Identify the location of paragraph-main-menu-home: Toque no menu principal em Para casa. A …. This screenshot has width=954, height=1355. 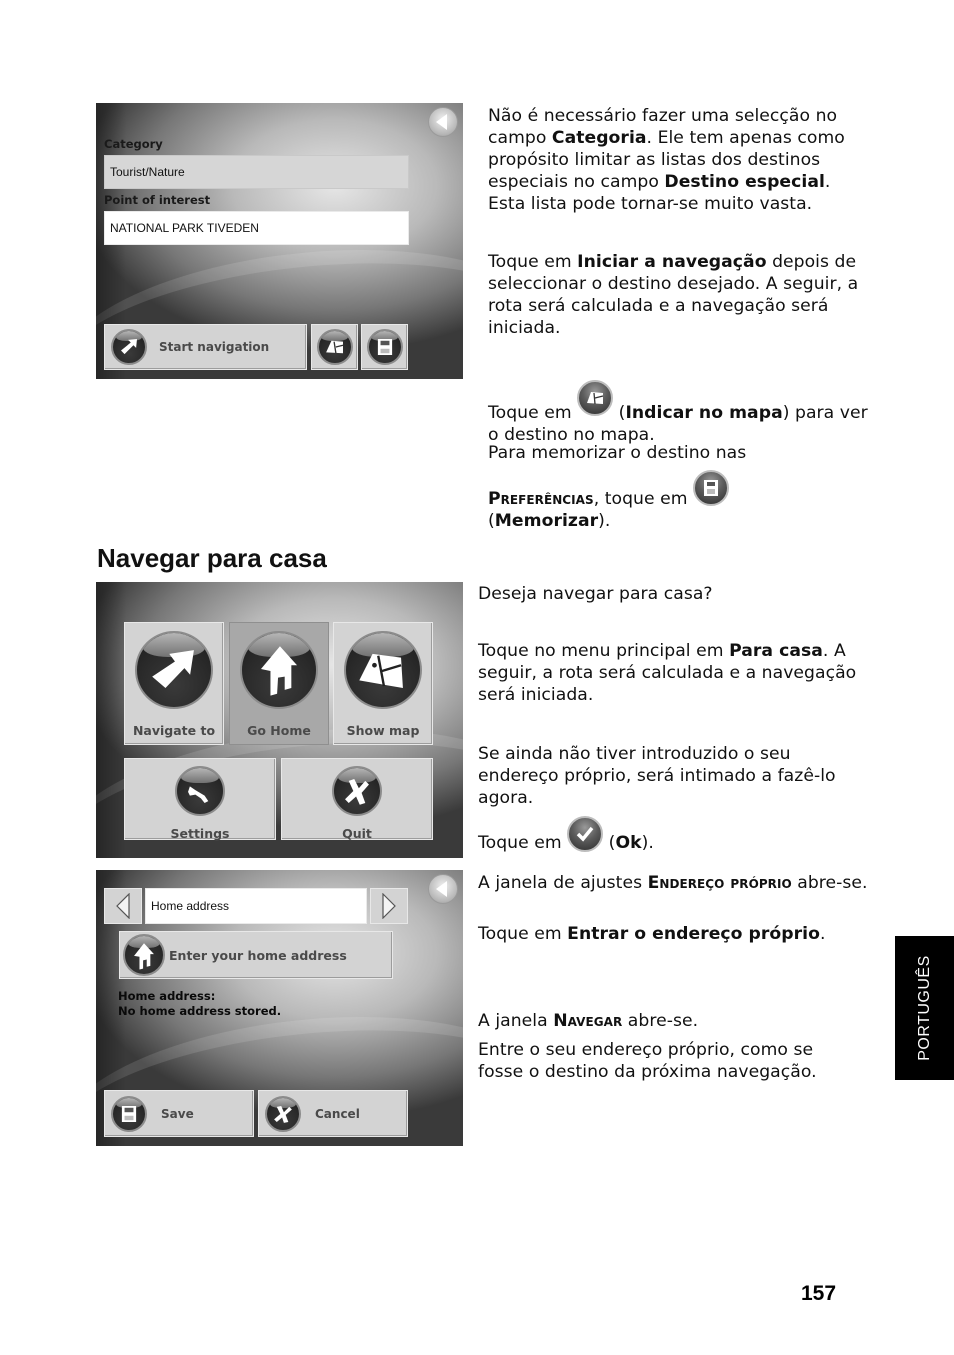
(667, 673).